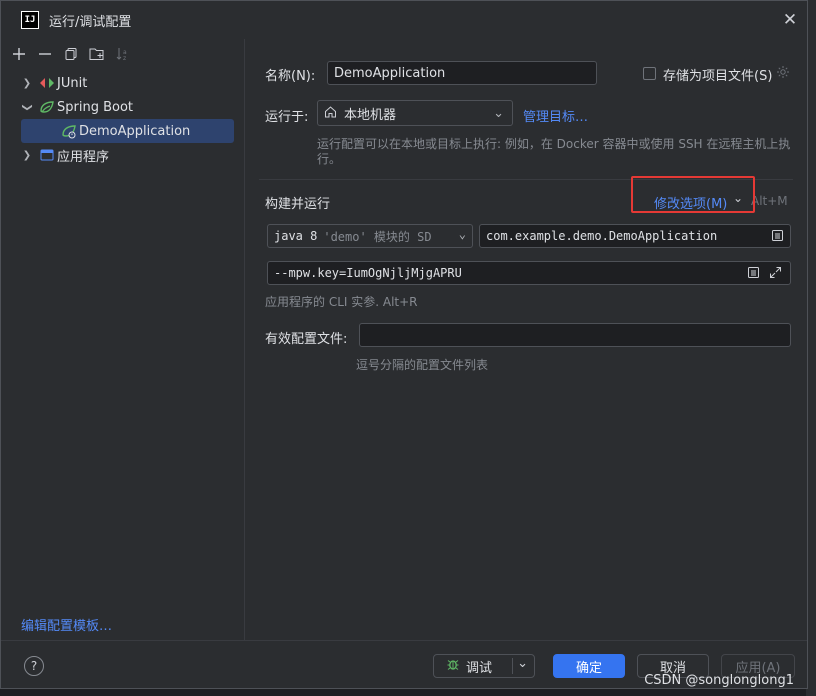 The width and height of the screenshot is (816, 696). What do you see at coordinates (370, 115) in the screenshot?
I see `run-on-value: 本地机器` at bounding box center [370, 115].